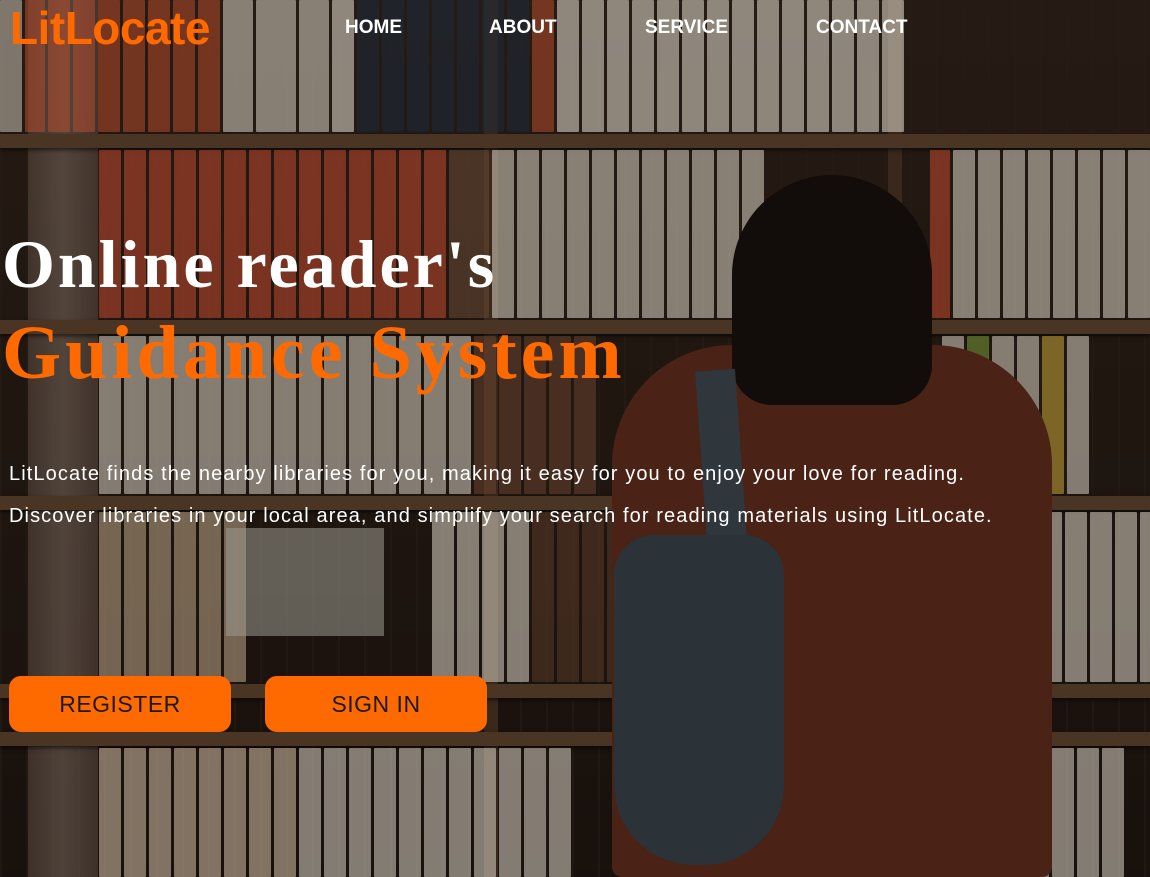  I want to click on background-person-hair, so click(832, 290).